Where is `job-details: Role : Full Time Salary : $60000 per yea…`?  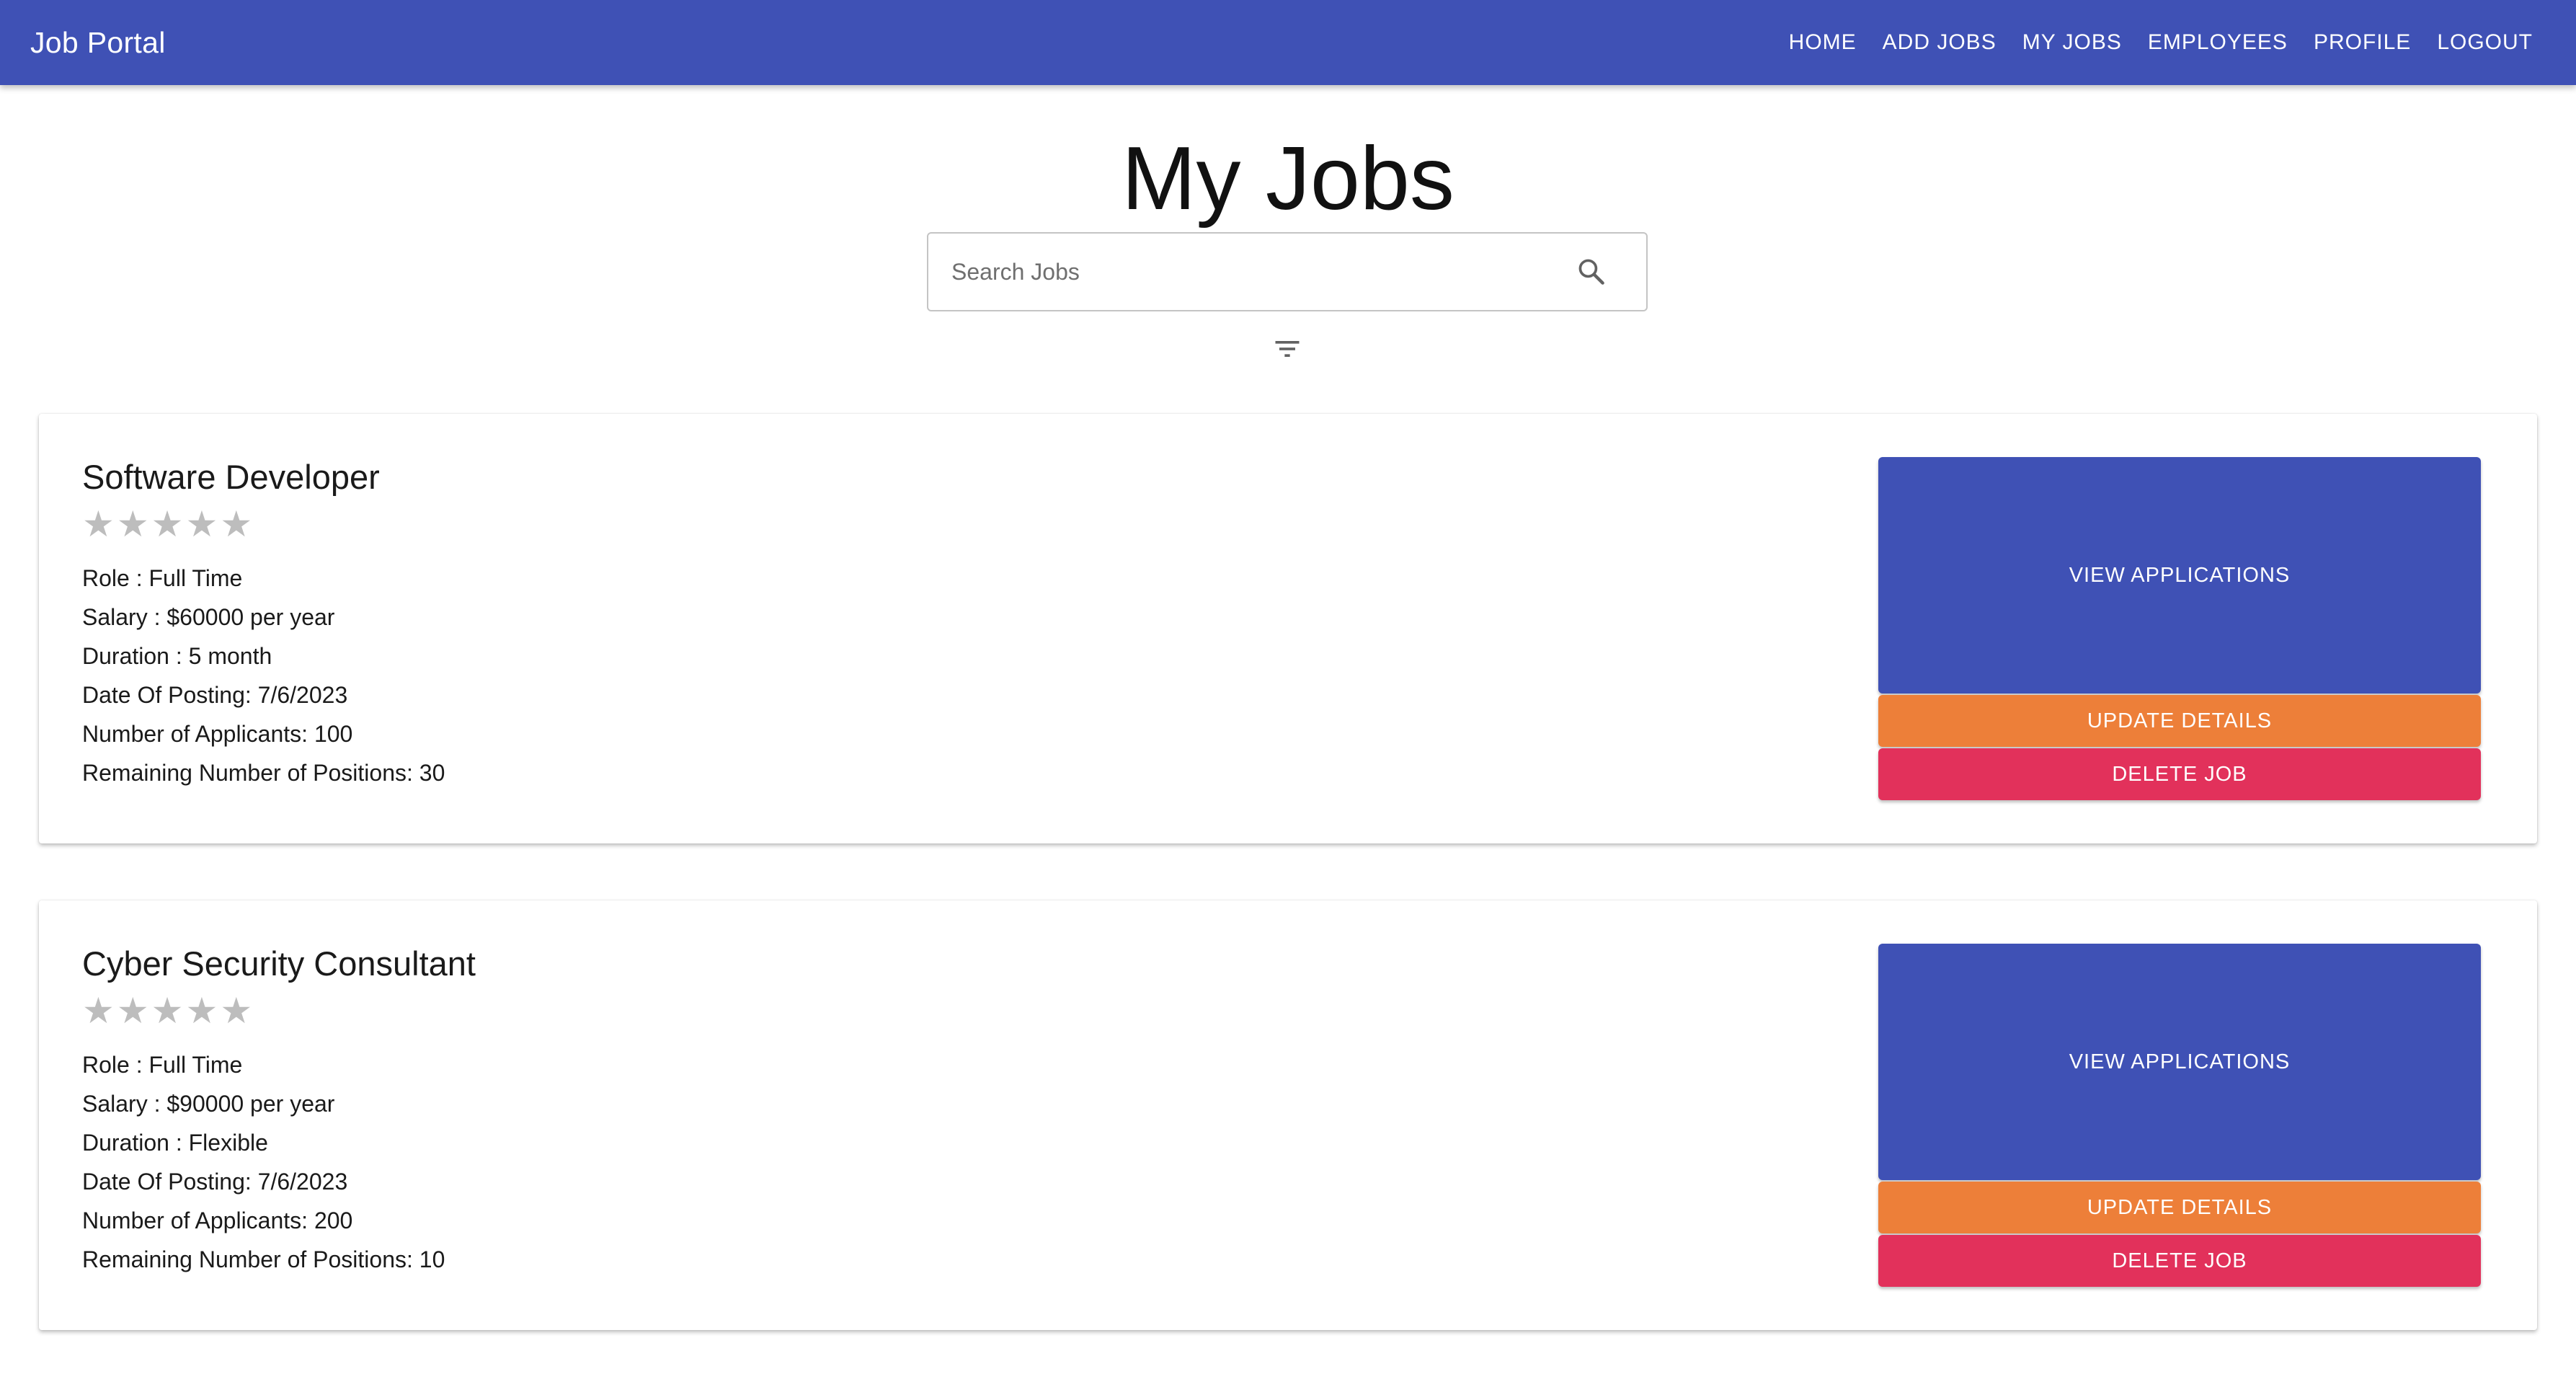
job-details: Role : Full Time Salary : $60000 per yea… is located at coordinates (263, 682).